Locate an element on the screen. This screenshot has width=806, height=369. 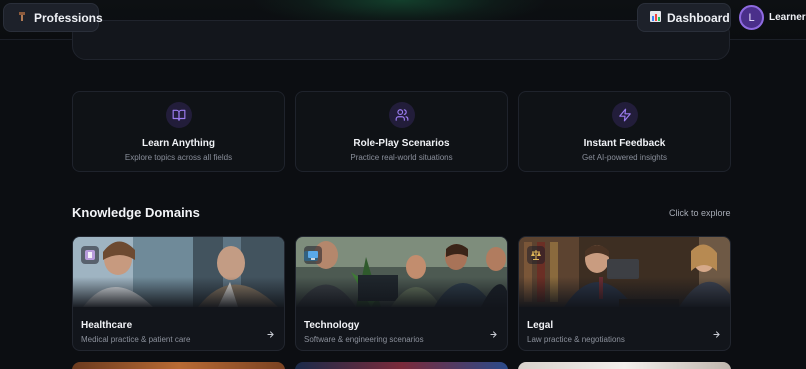
username: Learner is located at coordinates (787, 17).